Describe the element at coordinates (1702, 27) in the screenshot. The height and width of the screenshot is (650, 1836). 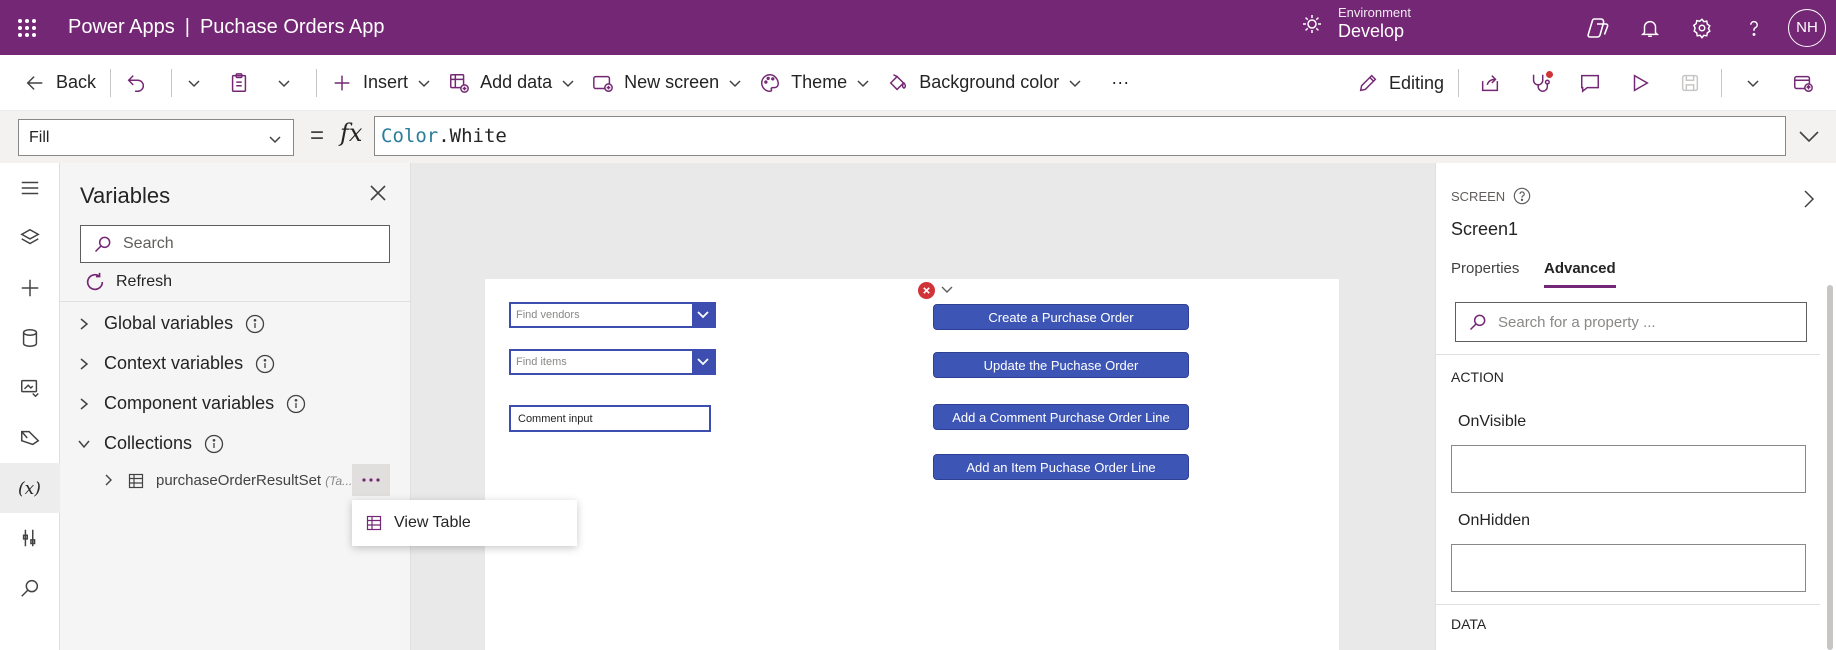
I see `settings-icon` at that location.